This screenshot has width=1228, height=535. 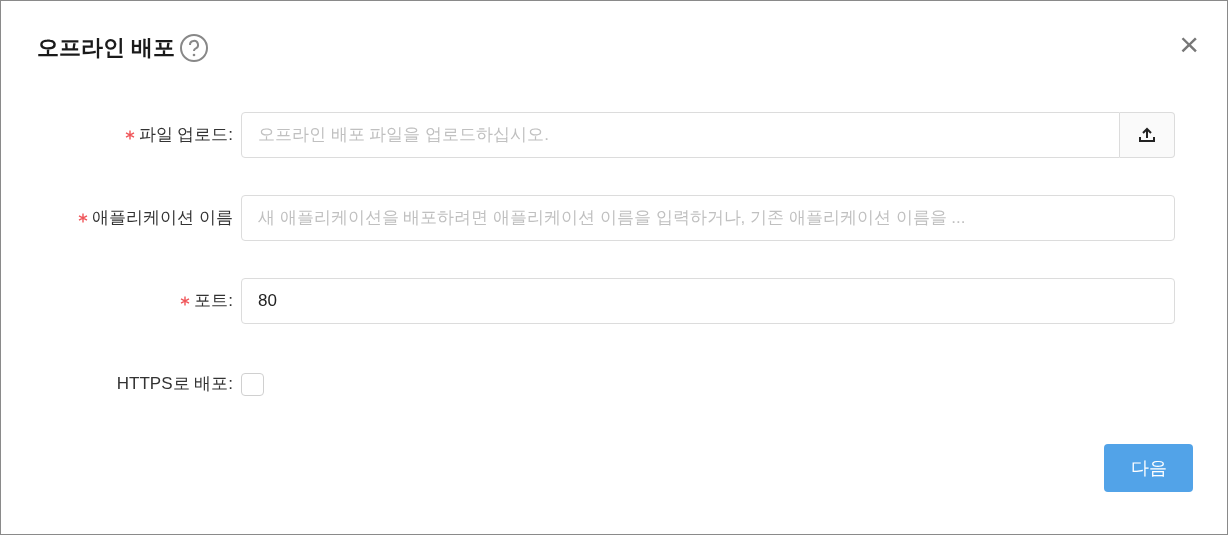 What do you see at coordinates (185, 135) in the screenshot?
I see `field-label: 파일 업로드:` at bounding box center [185, 135].